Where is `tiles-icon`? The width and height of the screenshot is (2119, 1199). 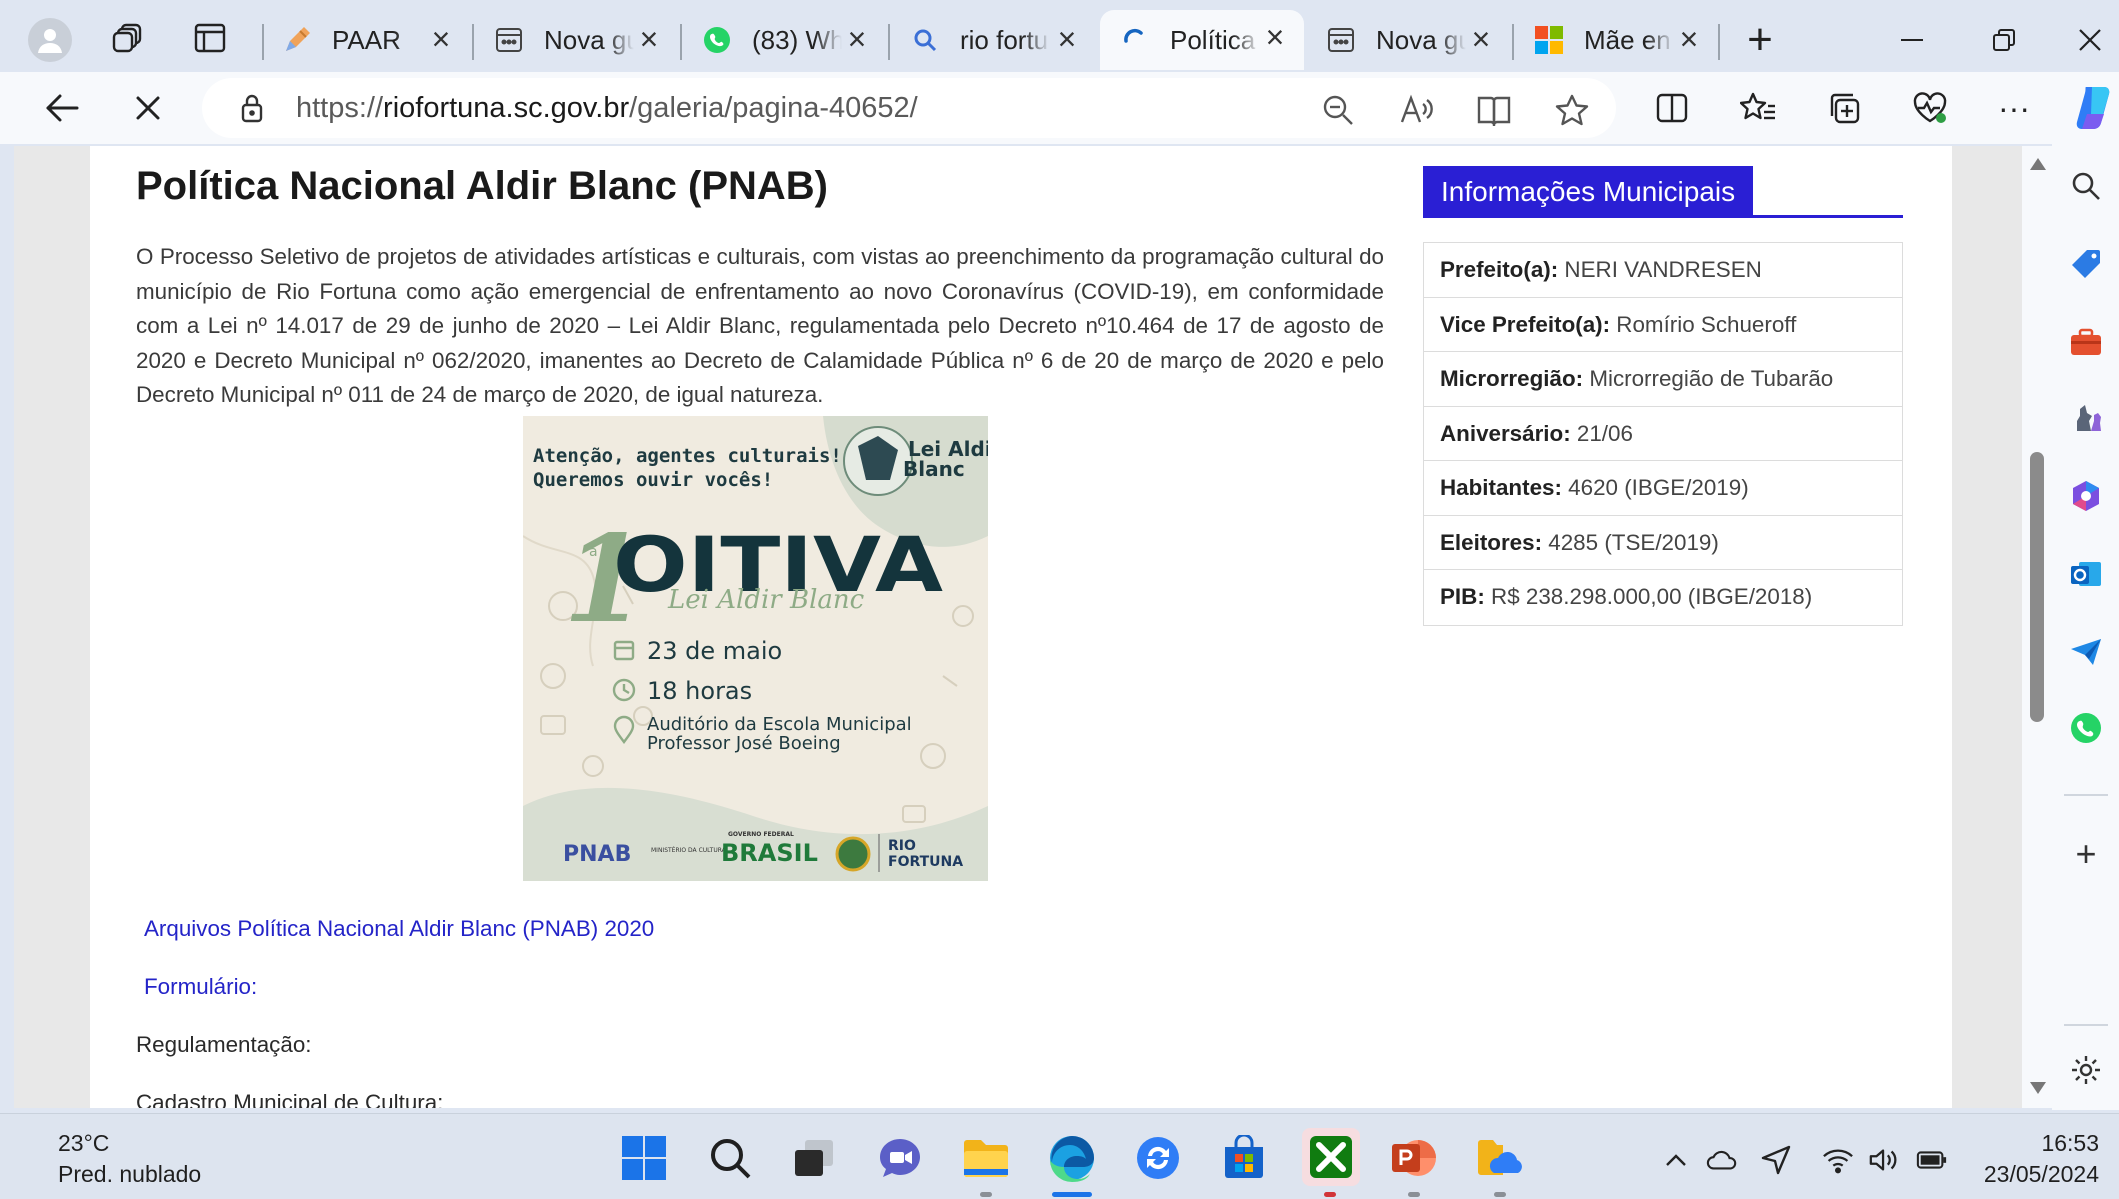
tiles-icon is located at coordinates (1549, 40).